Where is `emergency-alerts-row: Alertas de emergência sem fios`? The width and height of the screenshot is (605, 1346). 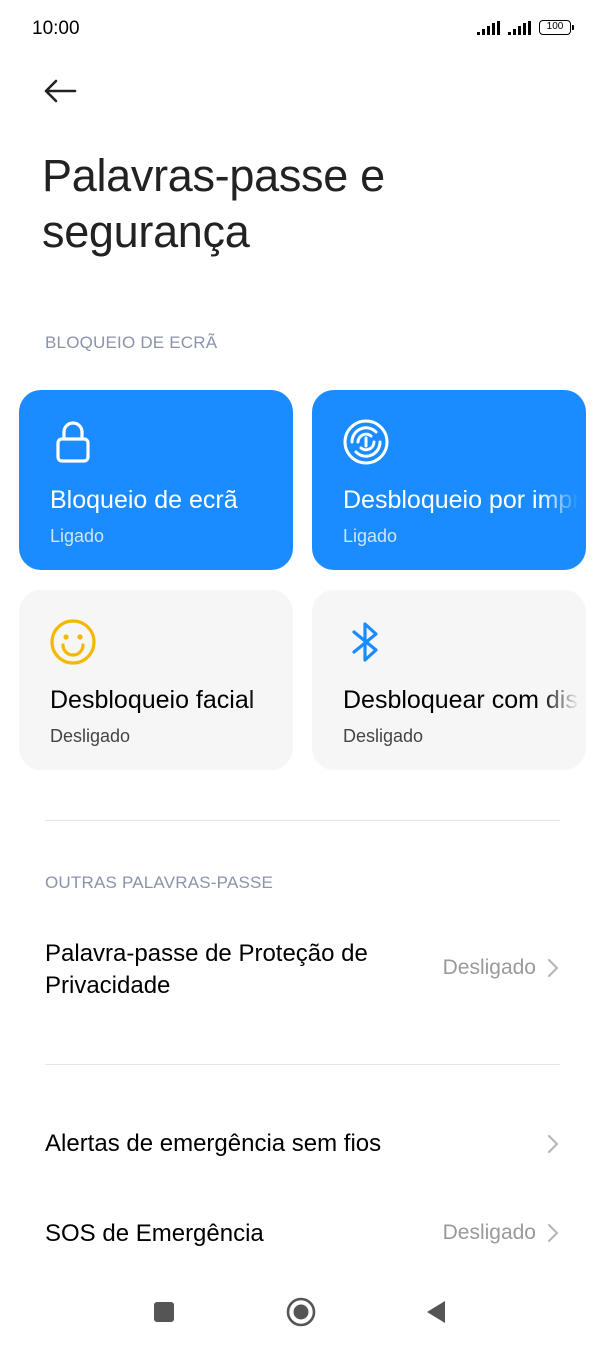 emergency-alerts-row: Alertas de emergência sem fios is located at coordinates (302, 1145).